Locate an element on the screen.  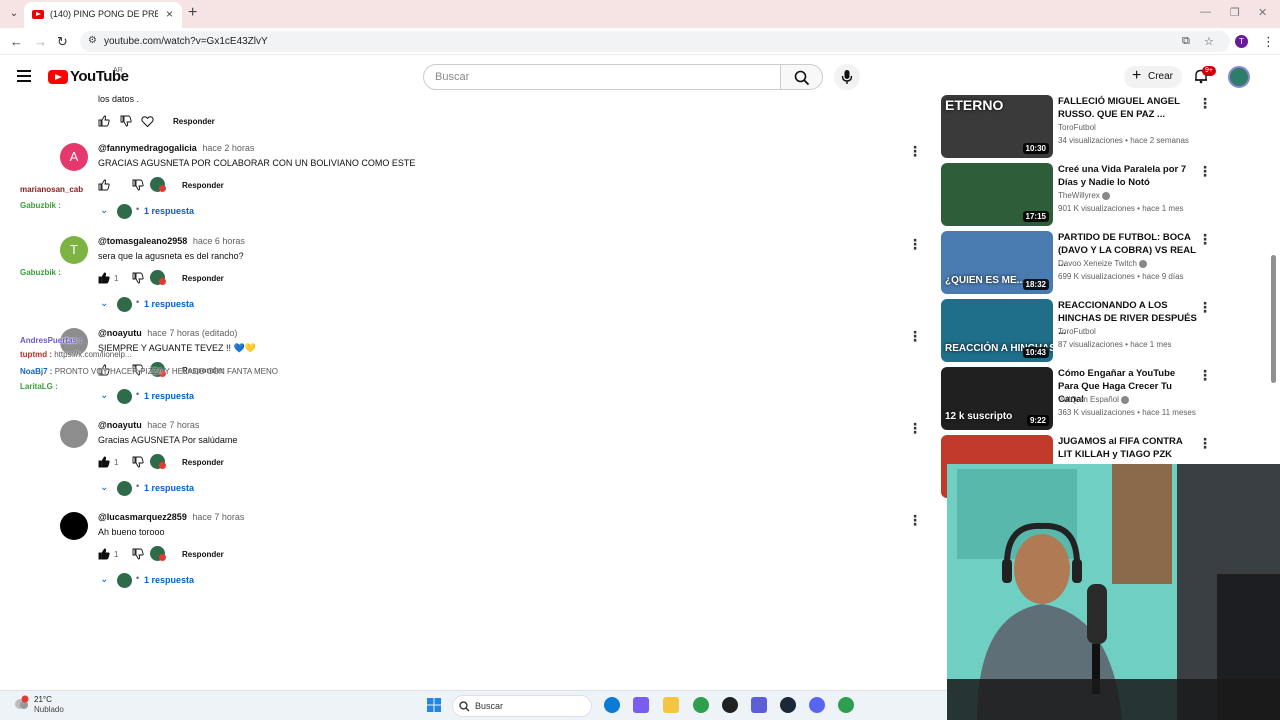
copilot-icon is located at coordinates (641, 705).